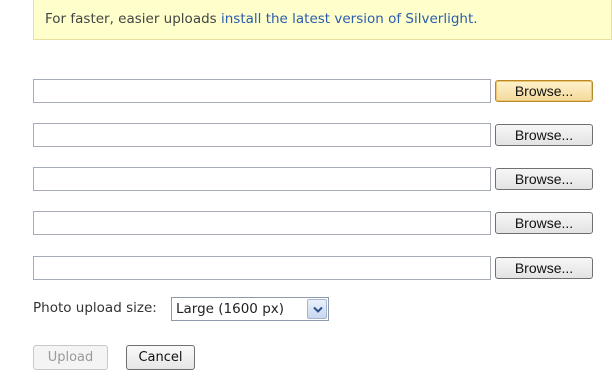 The image size is (612, 376). I want to click on notice-text: For faster, easier uploads, so click(133, 19).